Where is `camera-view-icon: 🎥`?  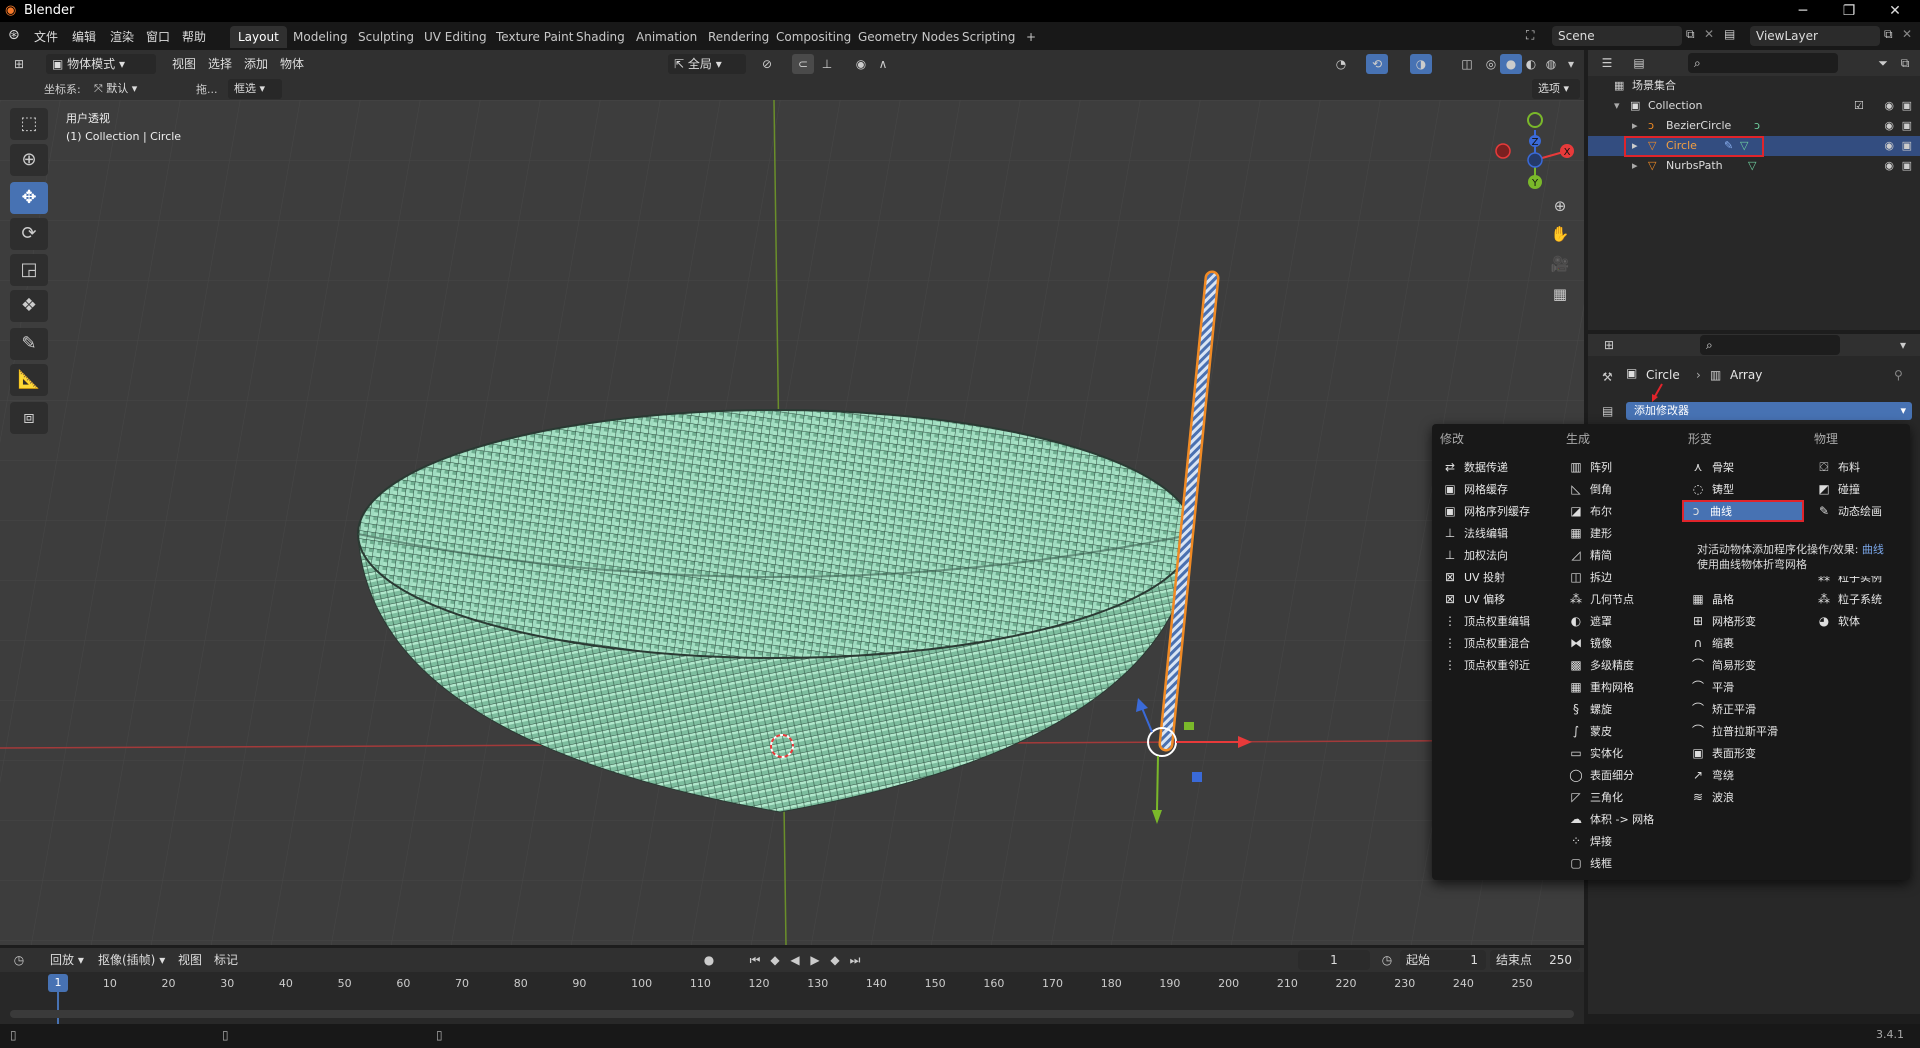
camera-view-icon: 🎥 is located at coordinates (1560, 264).